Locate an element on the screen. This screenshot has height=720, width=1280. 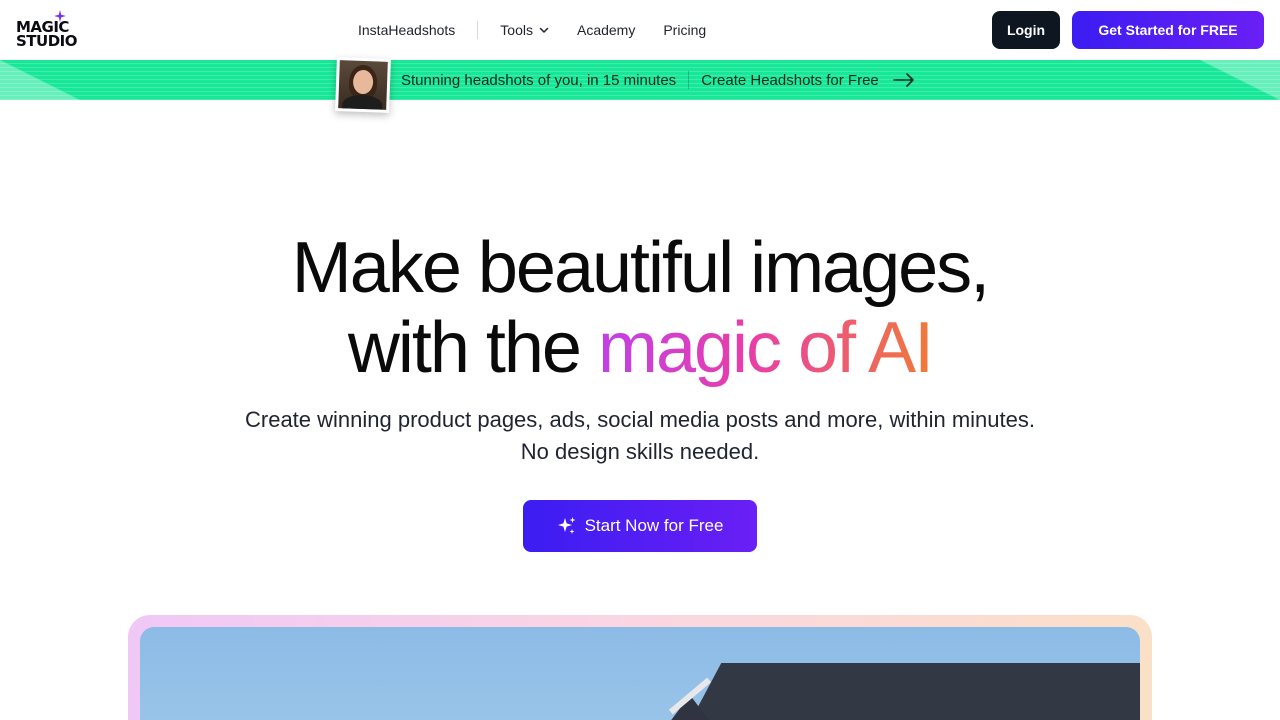
nav-label: Pricing is located at coordinates (685, 30).